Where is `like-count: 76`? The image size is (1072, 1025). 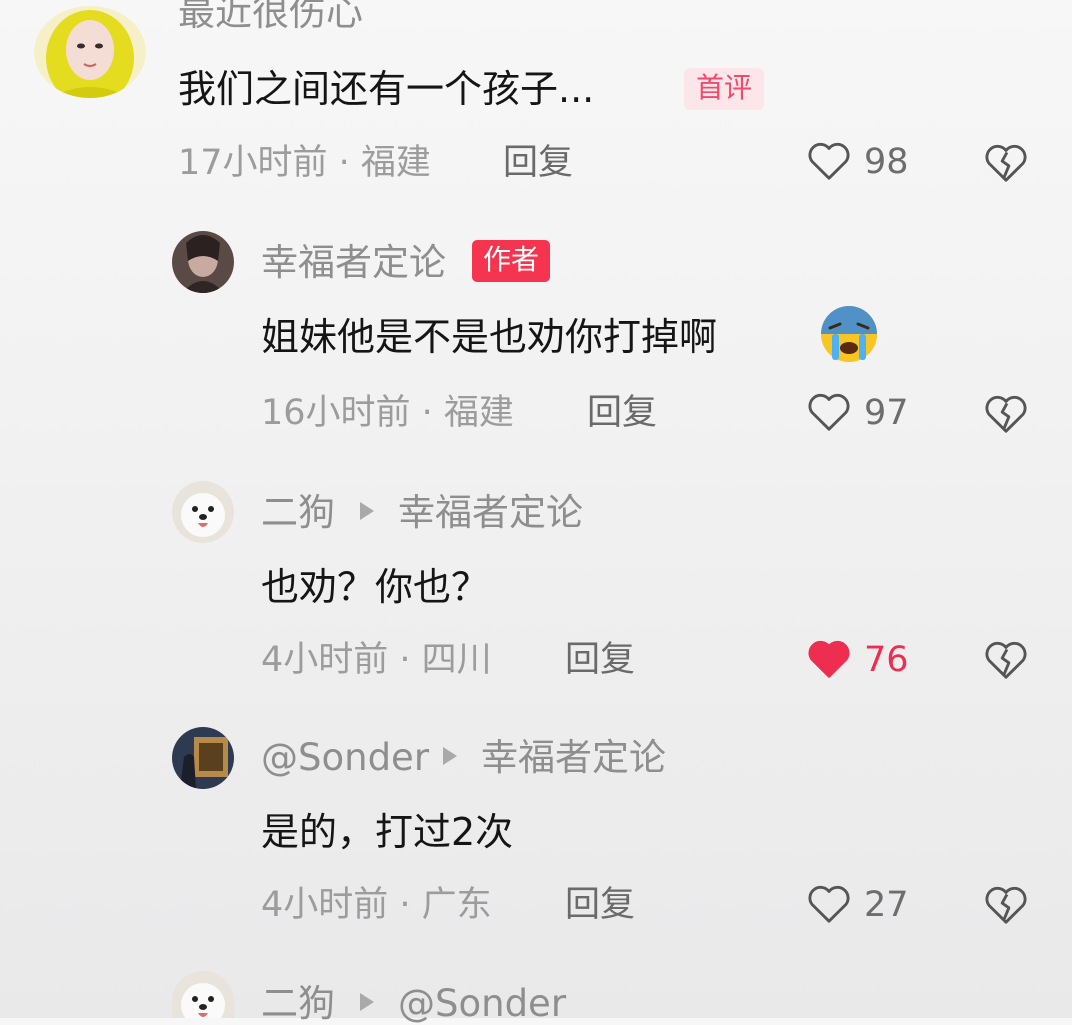 like-count: 76 is located at coordinates (886, 659).